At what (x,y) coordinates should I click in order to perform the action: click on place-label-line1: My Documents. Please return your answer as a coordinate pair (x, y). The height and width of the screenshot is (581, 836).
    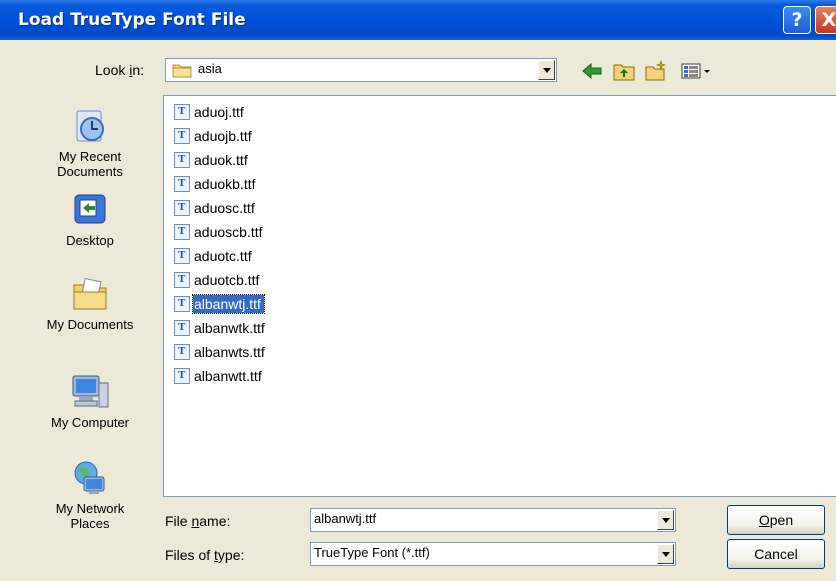
    Looking at the image, I should click on (90, 324).